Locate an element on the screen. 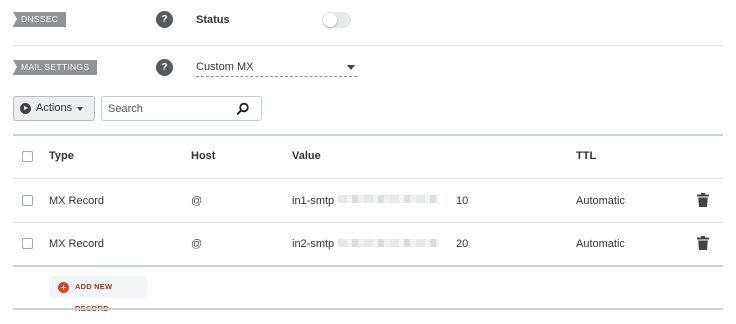 This screenshot has height=324, width=736. search-icon is located at coordinates (243, 109).